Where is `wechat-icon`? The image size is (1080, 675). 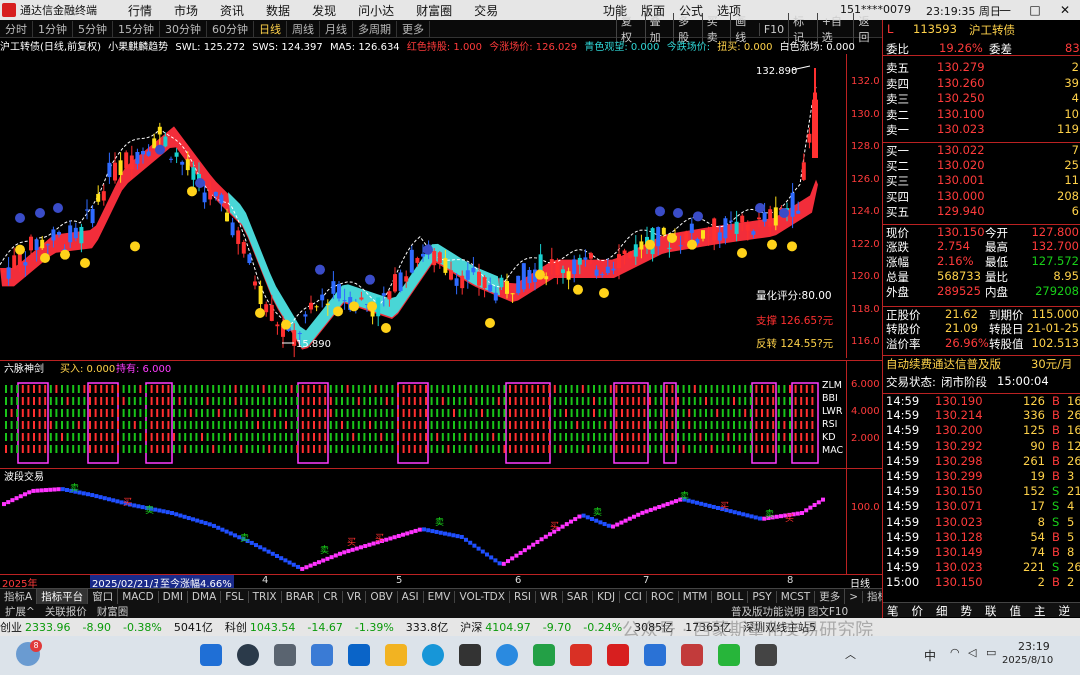
wechat-icon is located at coordinates (729, 655).